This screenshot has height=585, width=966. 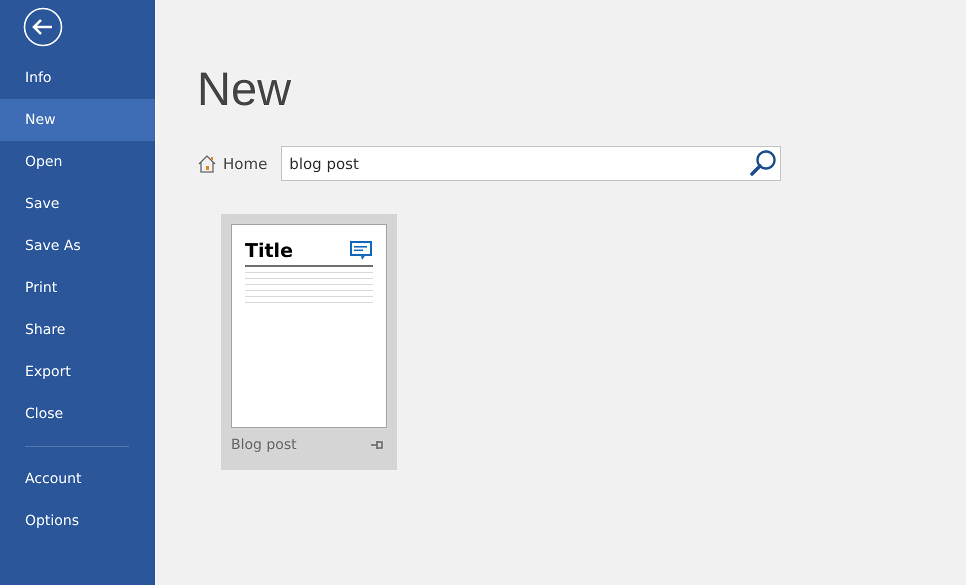 I want to click on search-field: blog post, so click(x=531, y=163).